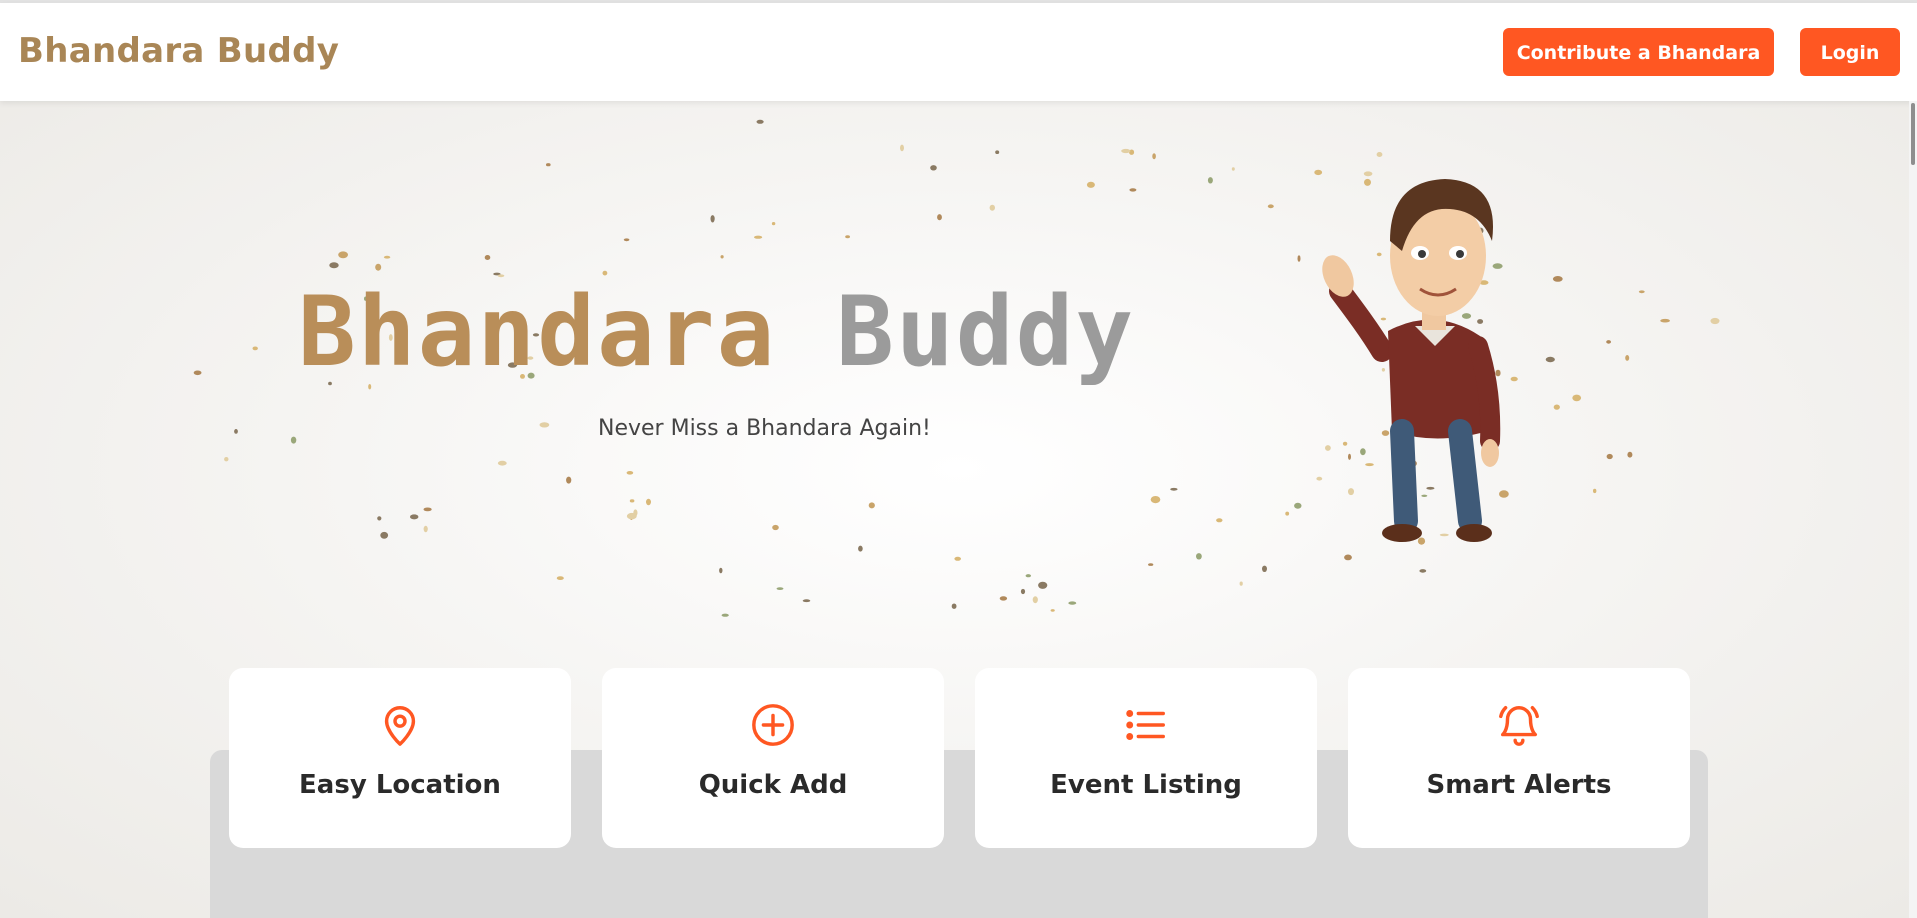 The height and width of the screenshot is (918, 1917). Describe the element at coordinates (764, 428) in the screenshot. I see `hero-tagline: Never Miss a Bhandara Again!` at that location.